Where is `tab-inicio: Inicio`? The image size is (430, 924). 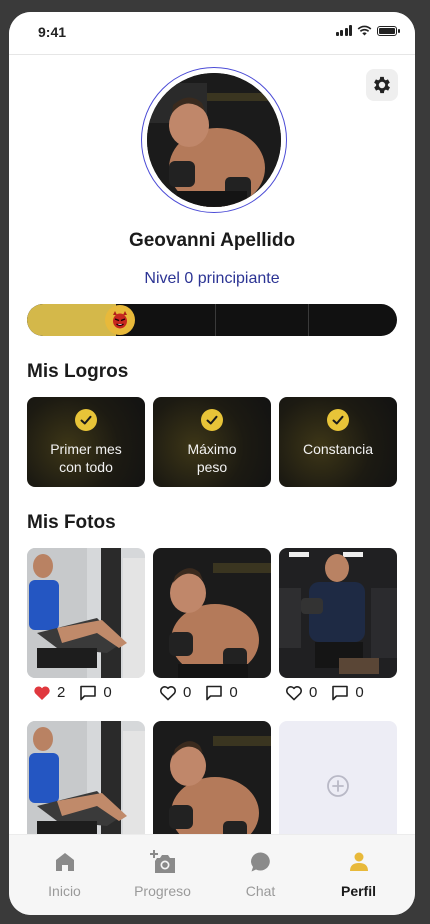
tab-inicio: Inicio is located at coordinates (64, 875).